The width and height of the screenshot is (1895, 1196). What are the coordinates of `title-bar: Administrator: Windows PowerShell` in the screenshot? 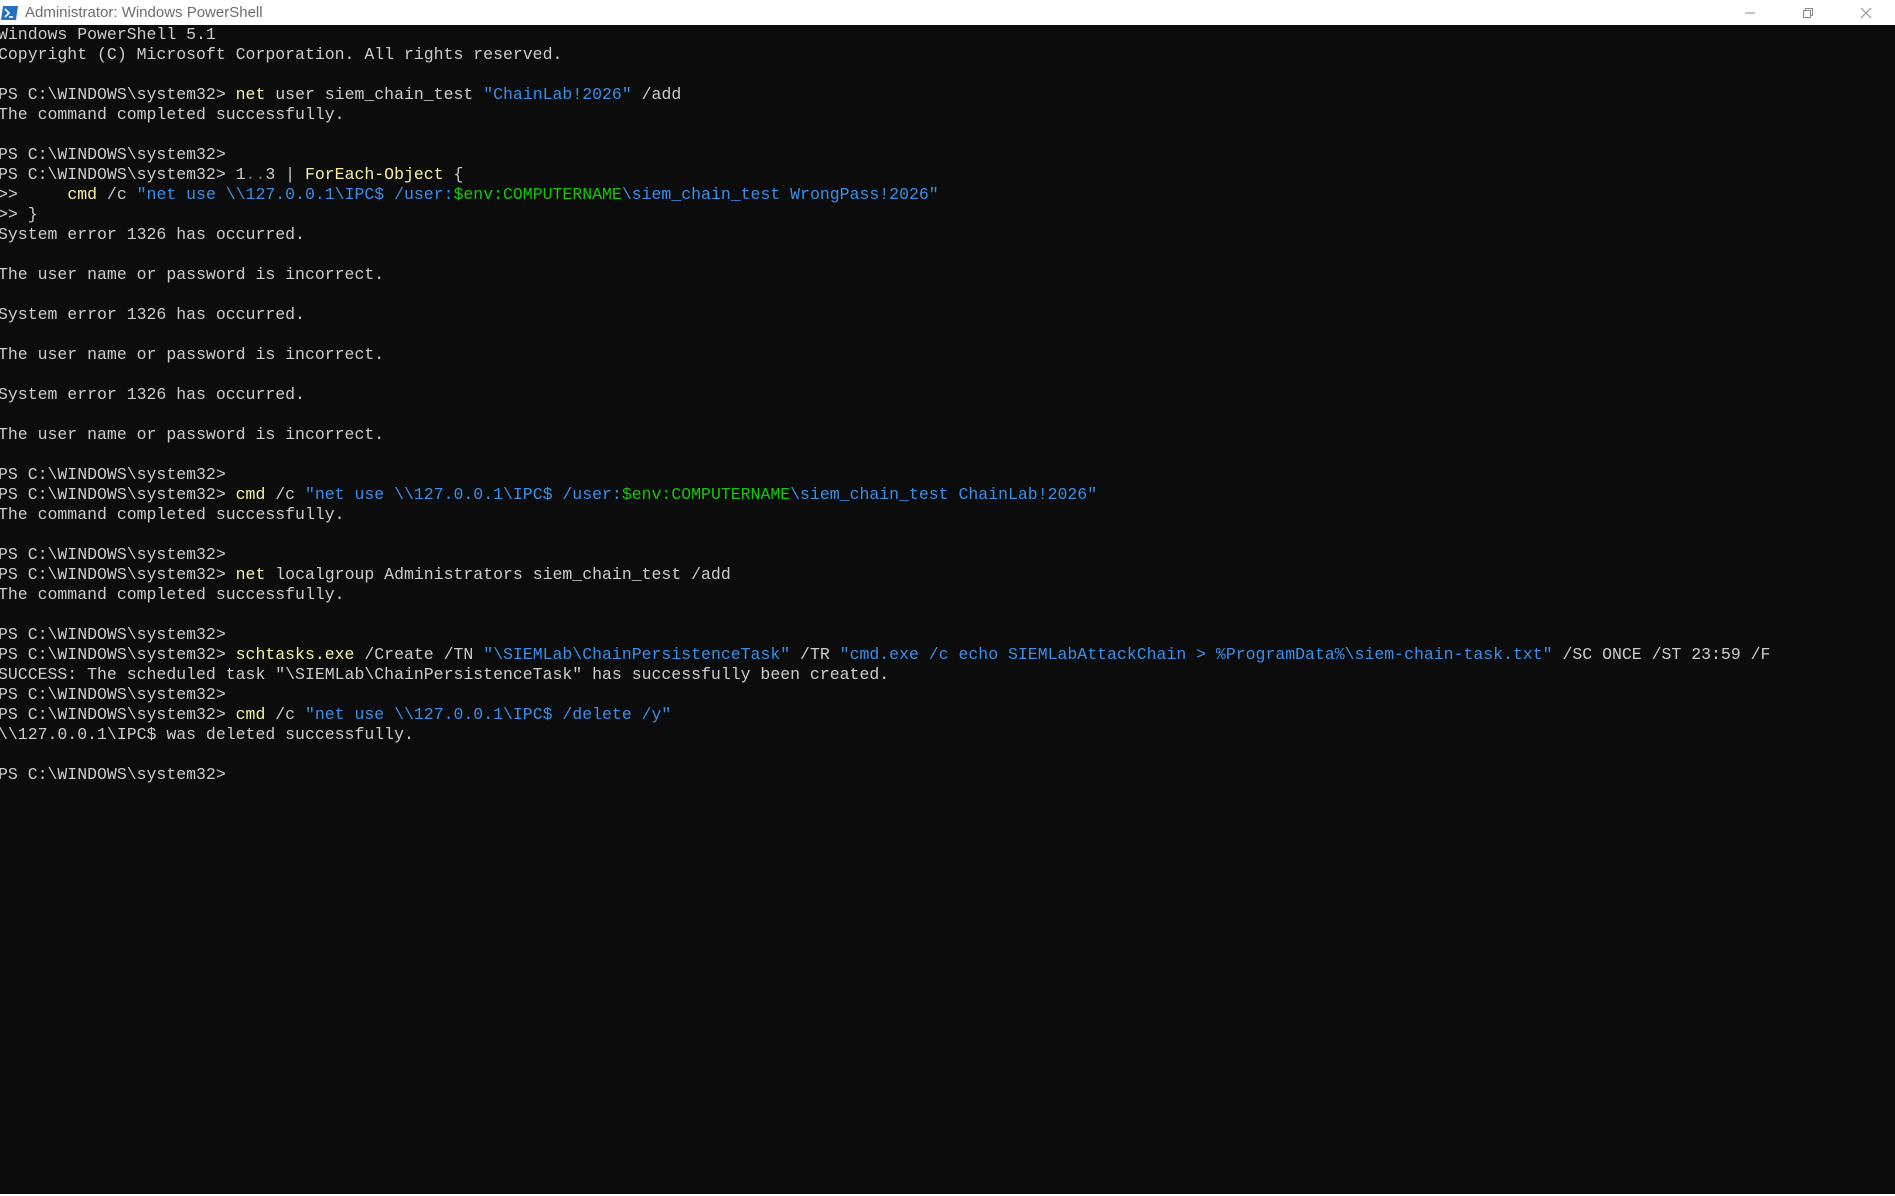 It's located at (947, 12).